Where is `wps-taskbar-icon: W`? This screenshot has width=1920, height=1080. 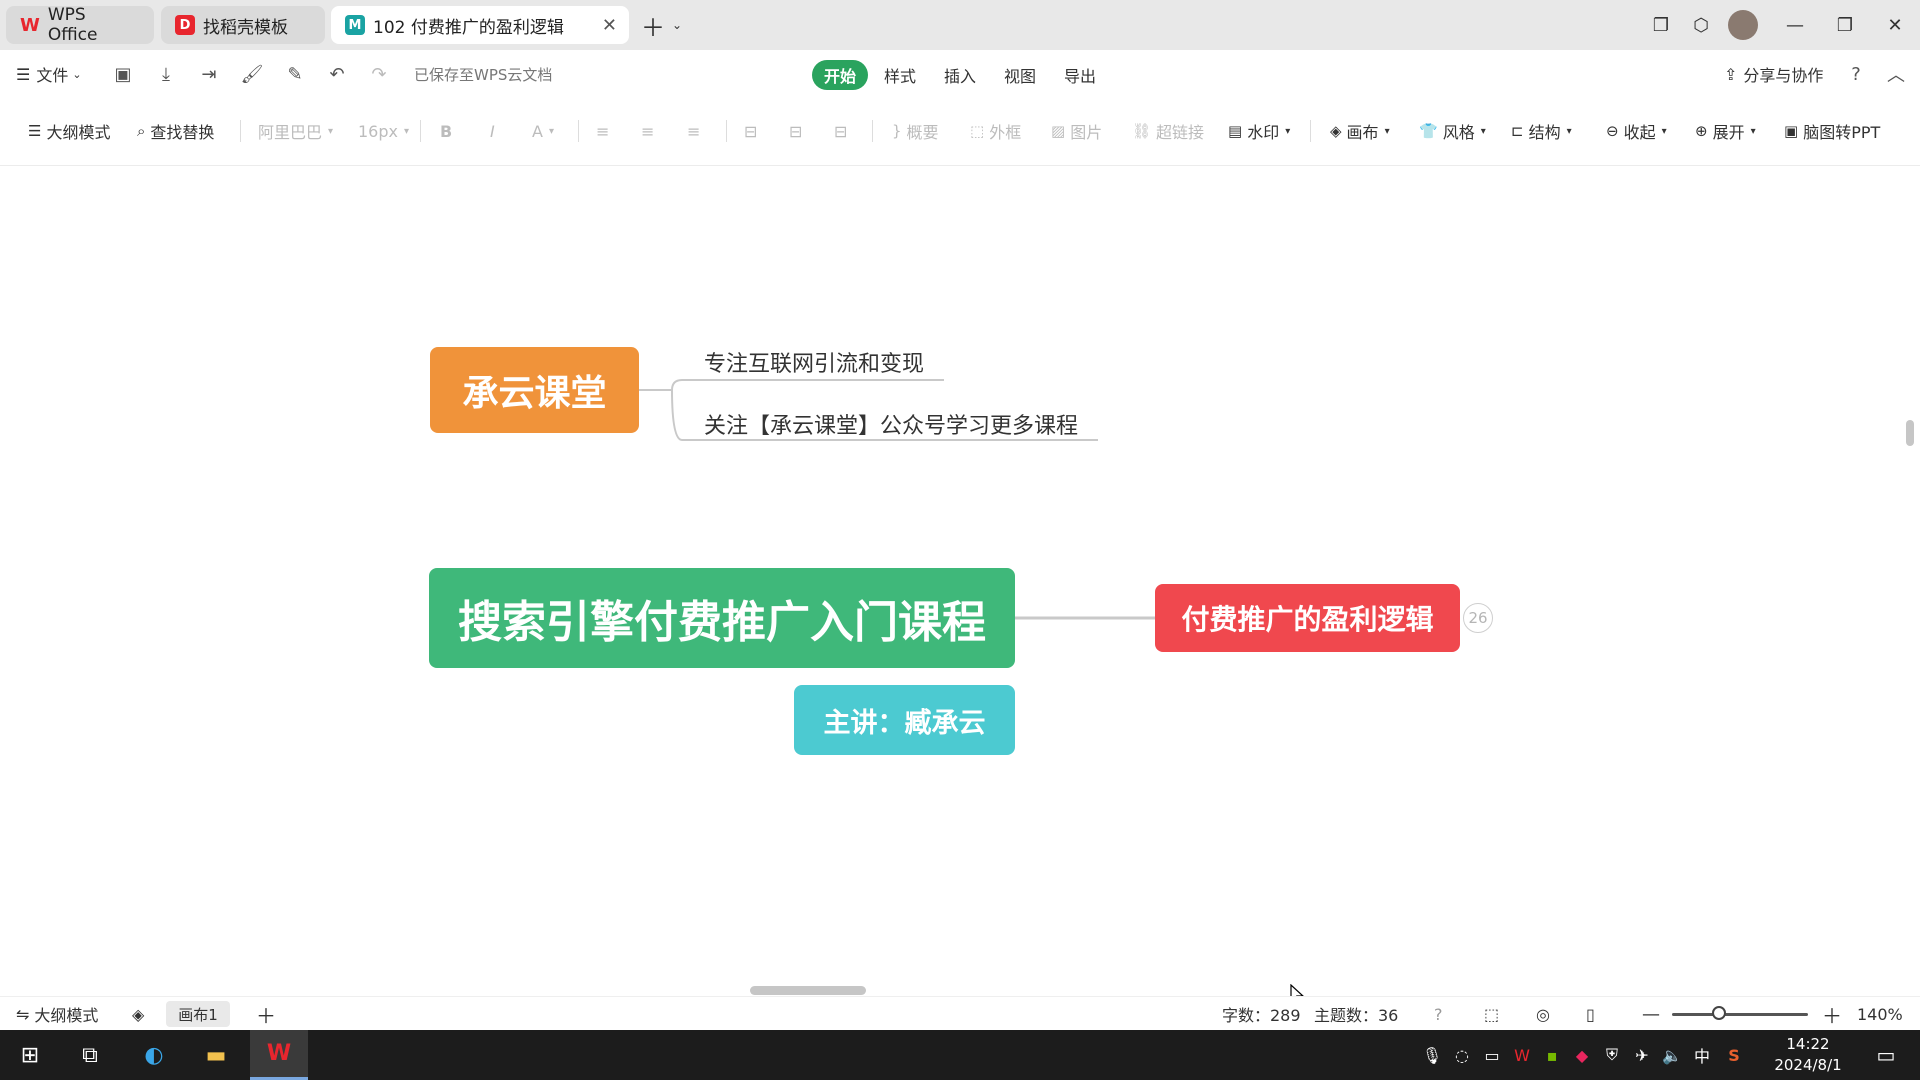 wps-taskbar-icon: W is located at coordinates (279, 1055).